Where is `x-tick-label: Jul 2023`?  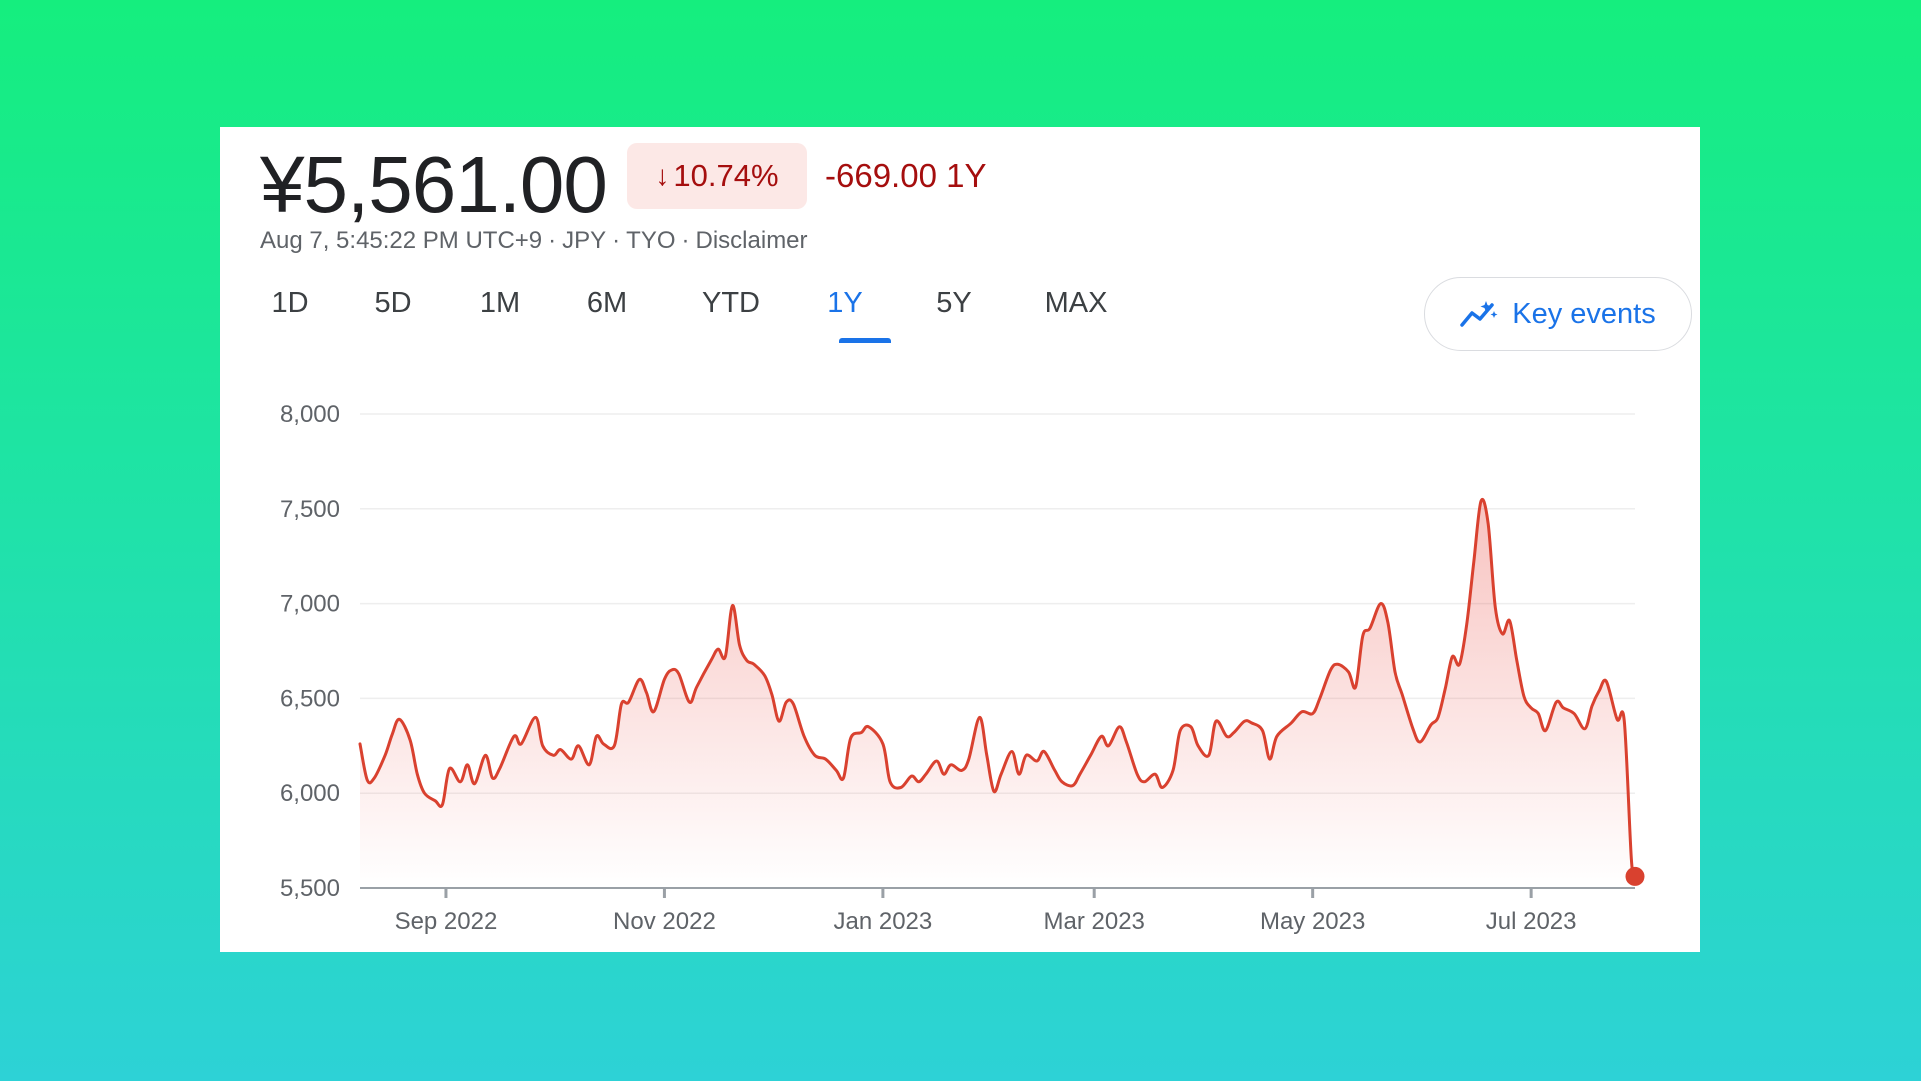 x-tick-label: Jul 2023 is located at coordinates (1531, 921).